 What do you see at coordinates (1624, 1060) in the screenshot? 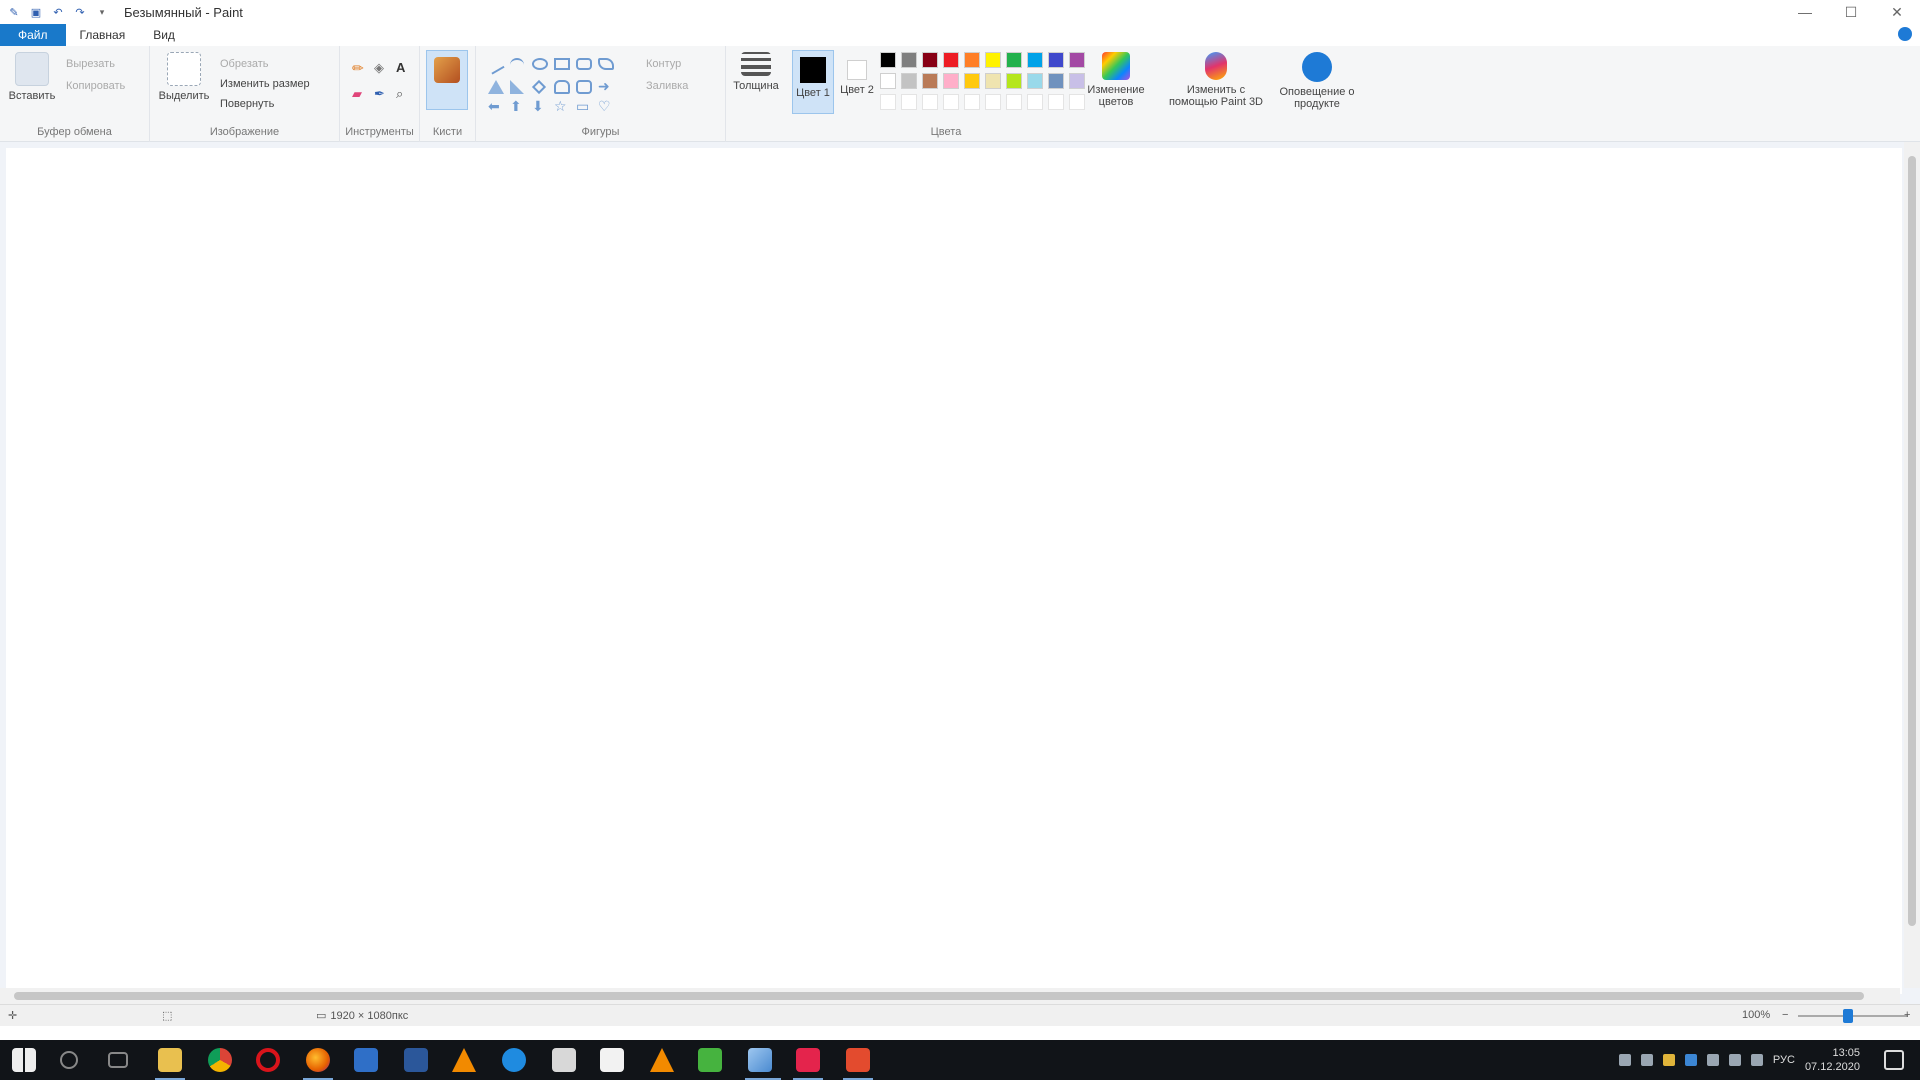
I see `tray-chevron-icon` at bounding box center [1624, 1060].